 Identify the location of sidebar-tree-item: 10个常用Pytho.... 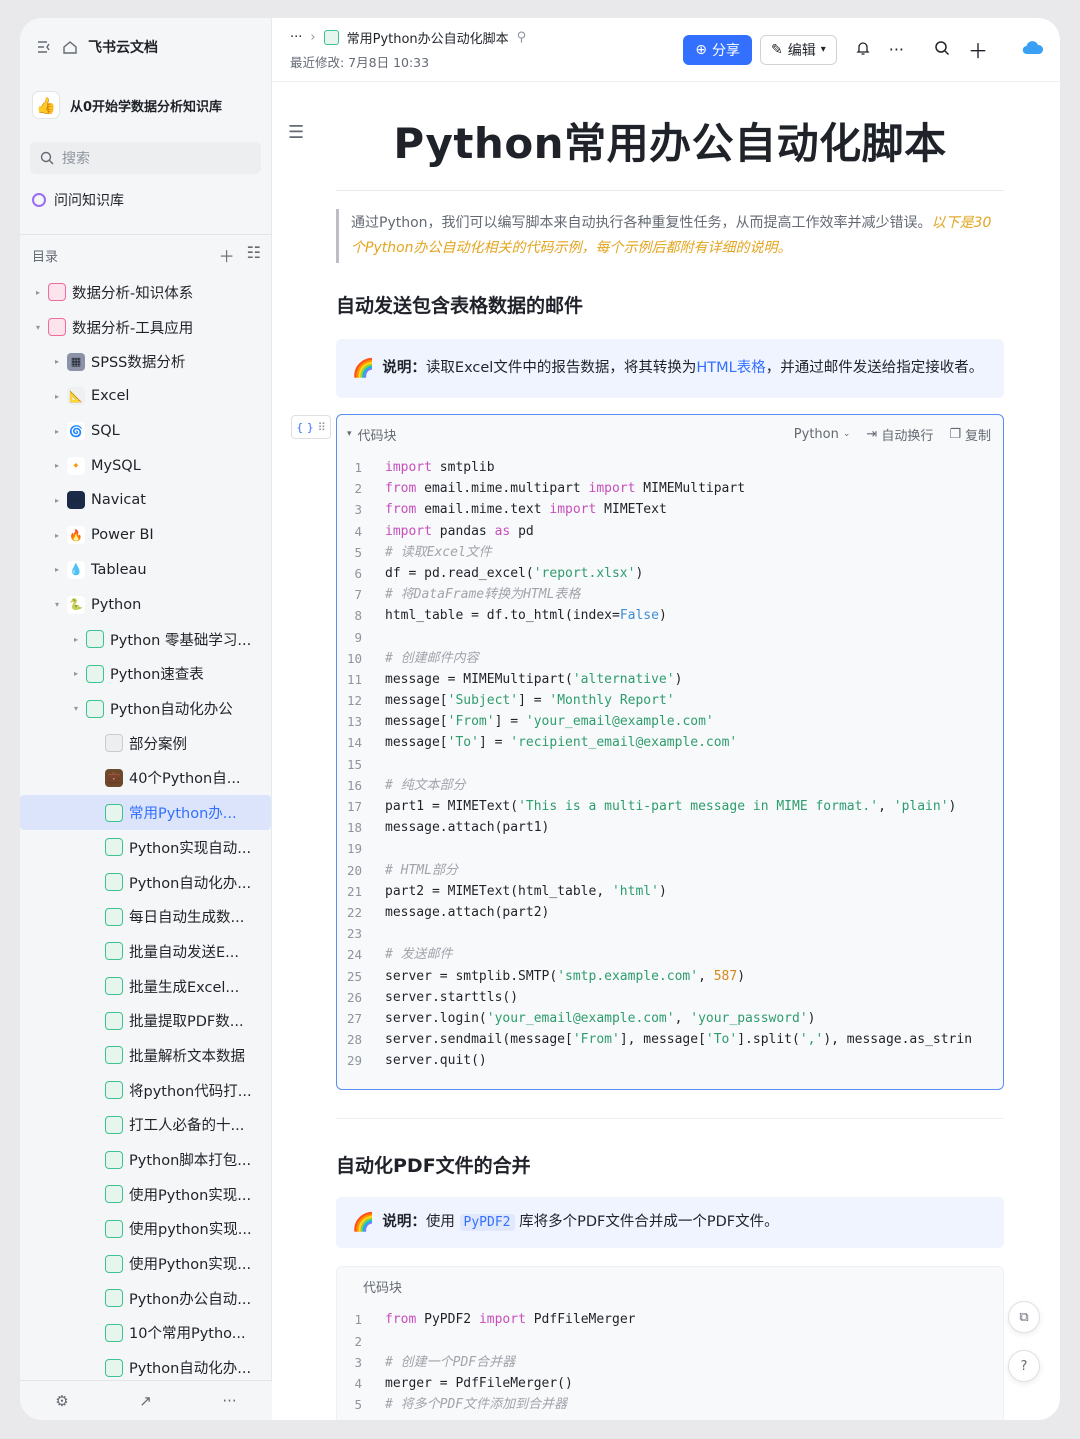
(145, 1333).